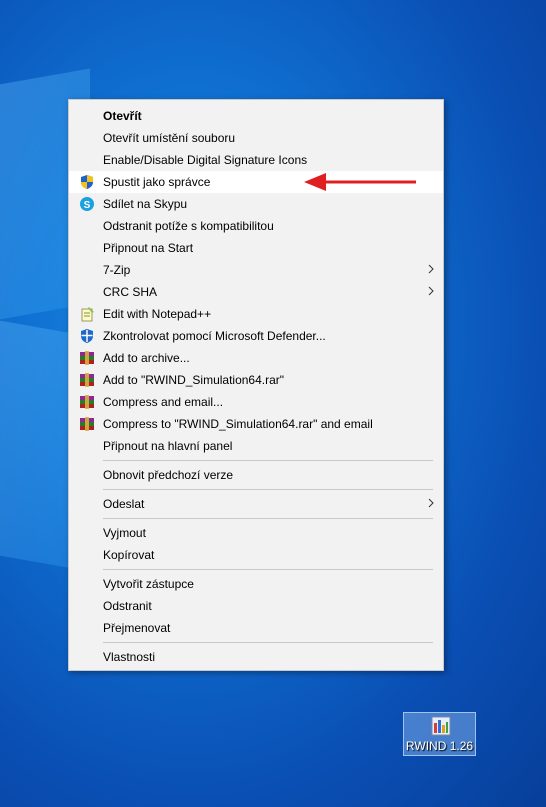 The image size is (546, 807). Describe the element at coordinates (124, 533) in the screenshot. I see `menu-item-label: Vyjmout` at that location.